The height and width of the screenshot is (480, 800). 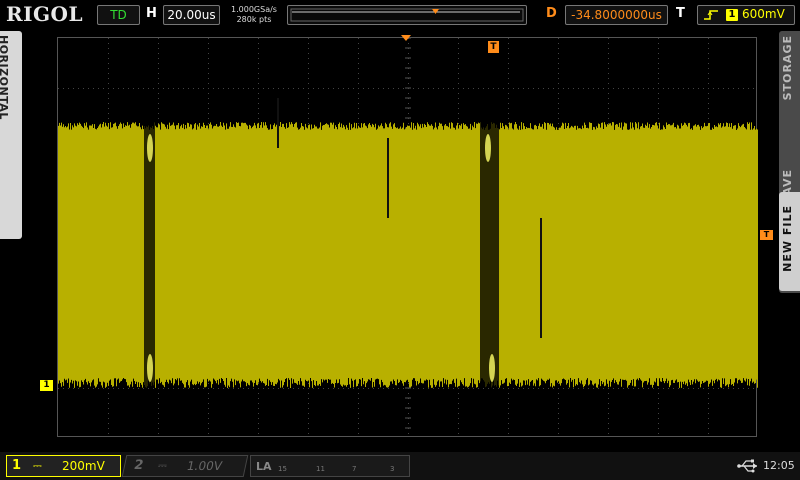 What do you see at coordinates (118, 15) in the screenshot?
I see `run-status-badge: TD` at bounding box center [118, 15].